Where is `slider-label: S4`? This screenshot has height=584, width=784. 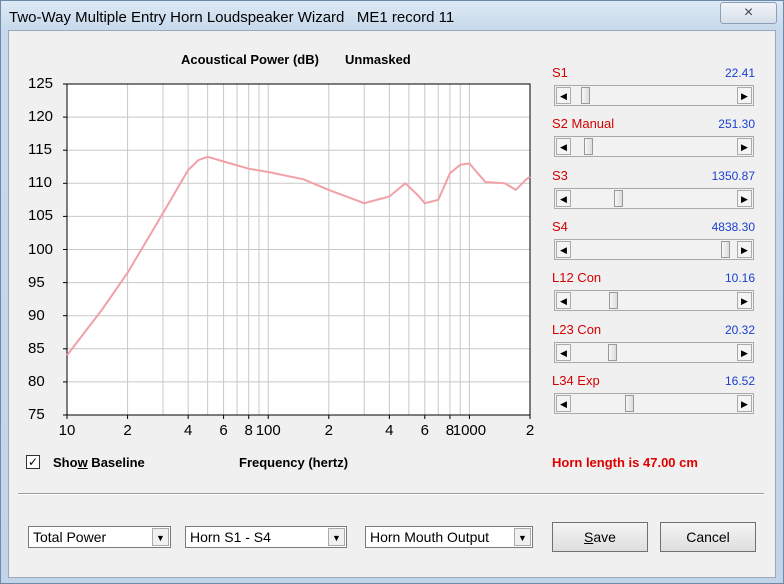
slider-label: S4 is located at coordinates (560, 226).